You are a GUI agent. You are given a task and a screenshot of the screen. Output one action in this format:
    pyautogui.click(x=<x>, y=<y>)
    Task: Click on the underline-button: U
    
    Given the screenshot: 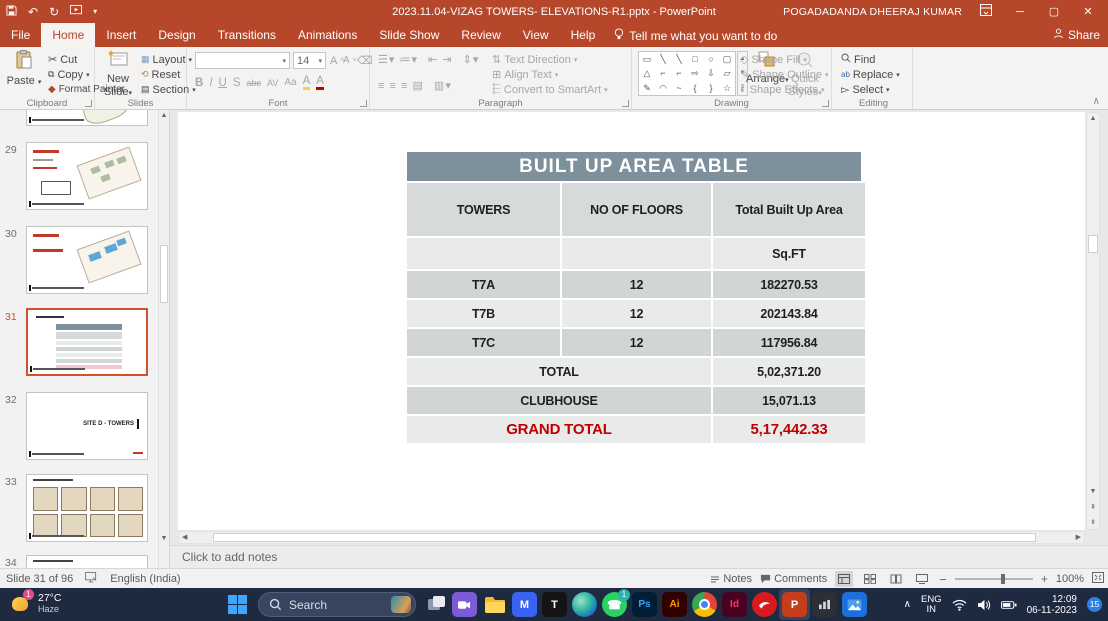 What is the action you would take?
    pyautogui.click(x=223, y=83)
    